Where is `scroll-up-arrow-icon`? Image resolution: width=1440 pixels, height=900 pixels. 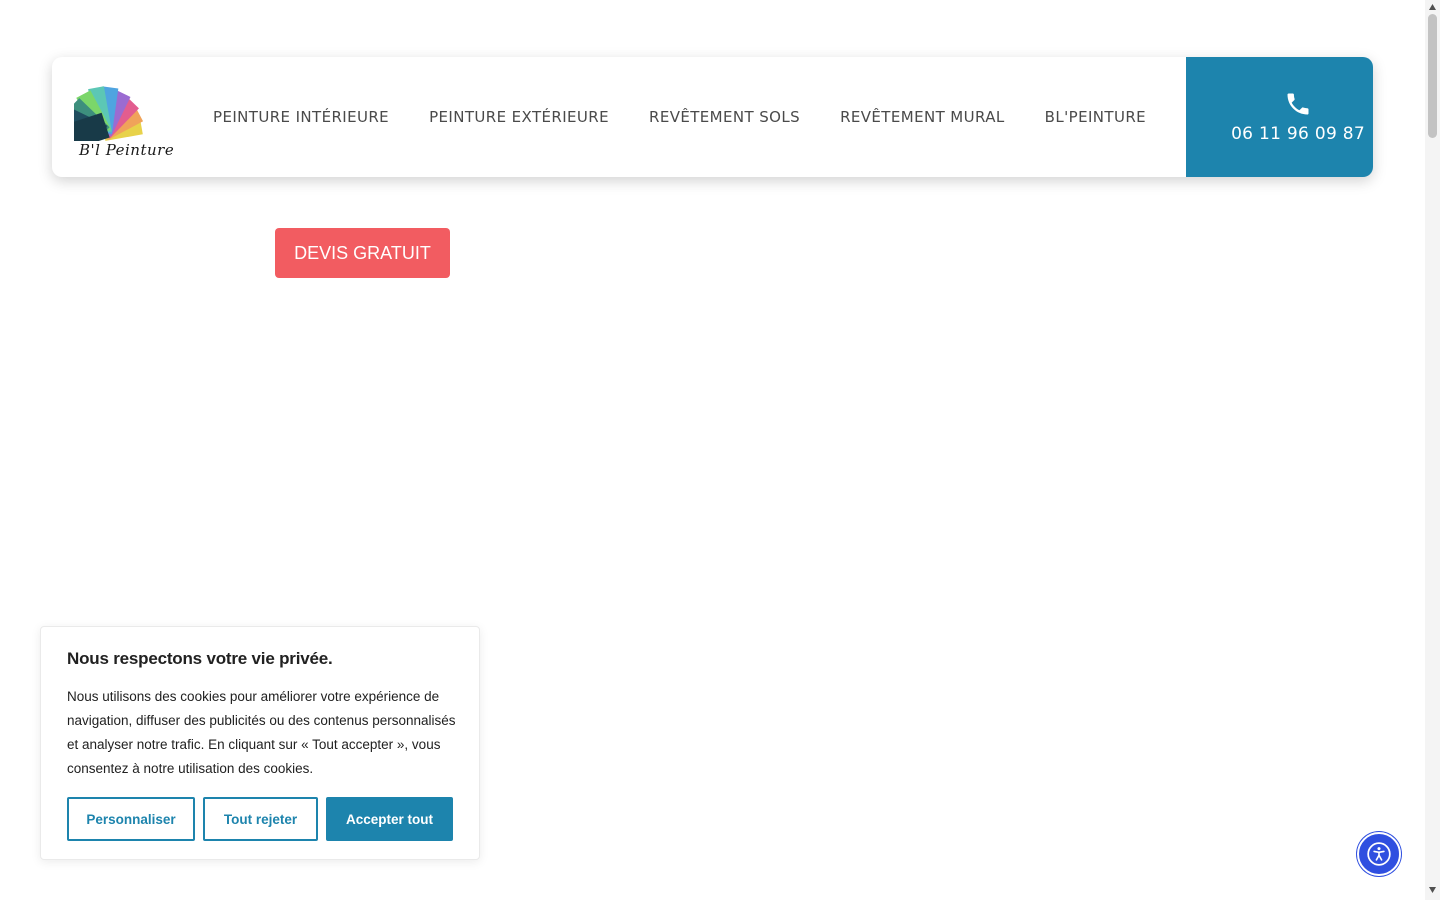
scroll-up-arrow-icon is located at coordinates (1432, 7).